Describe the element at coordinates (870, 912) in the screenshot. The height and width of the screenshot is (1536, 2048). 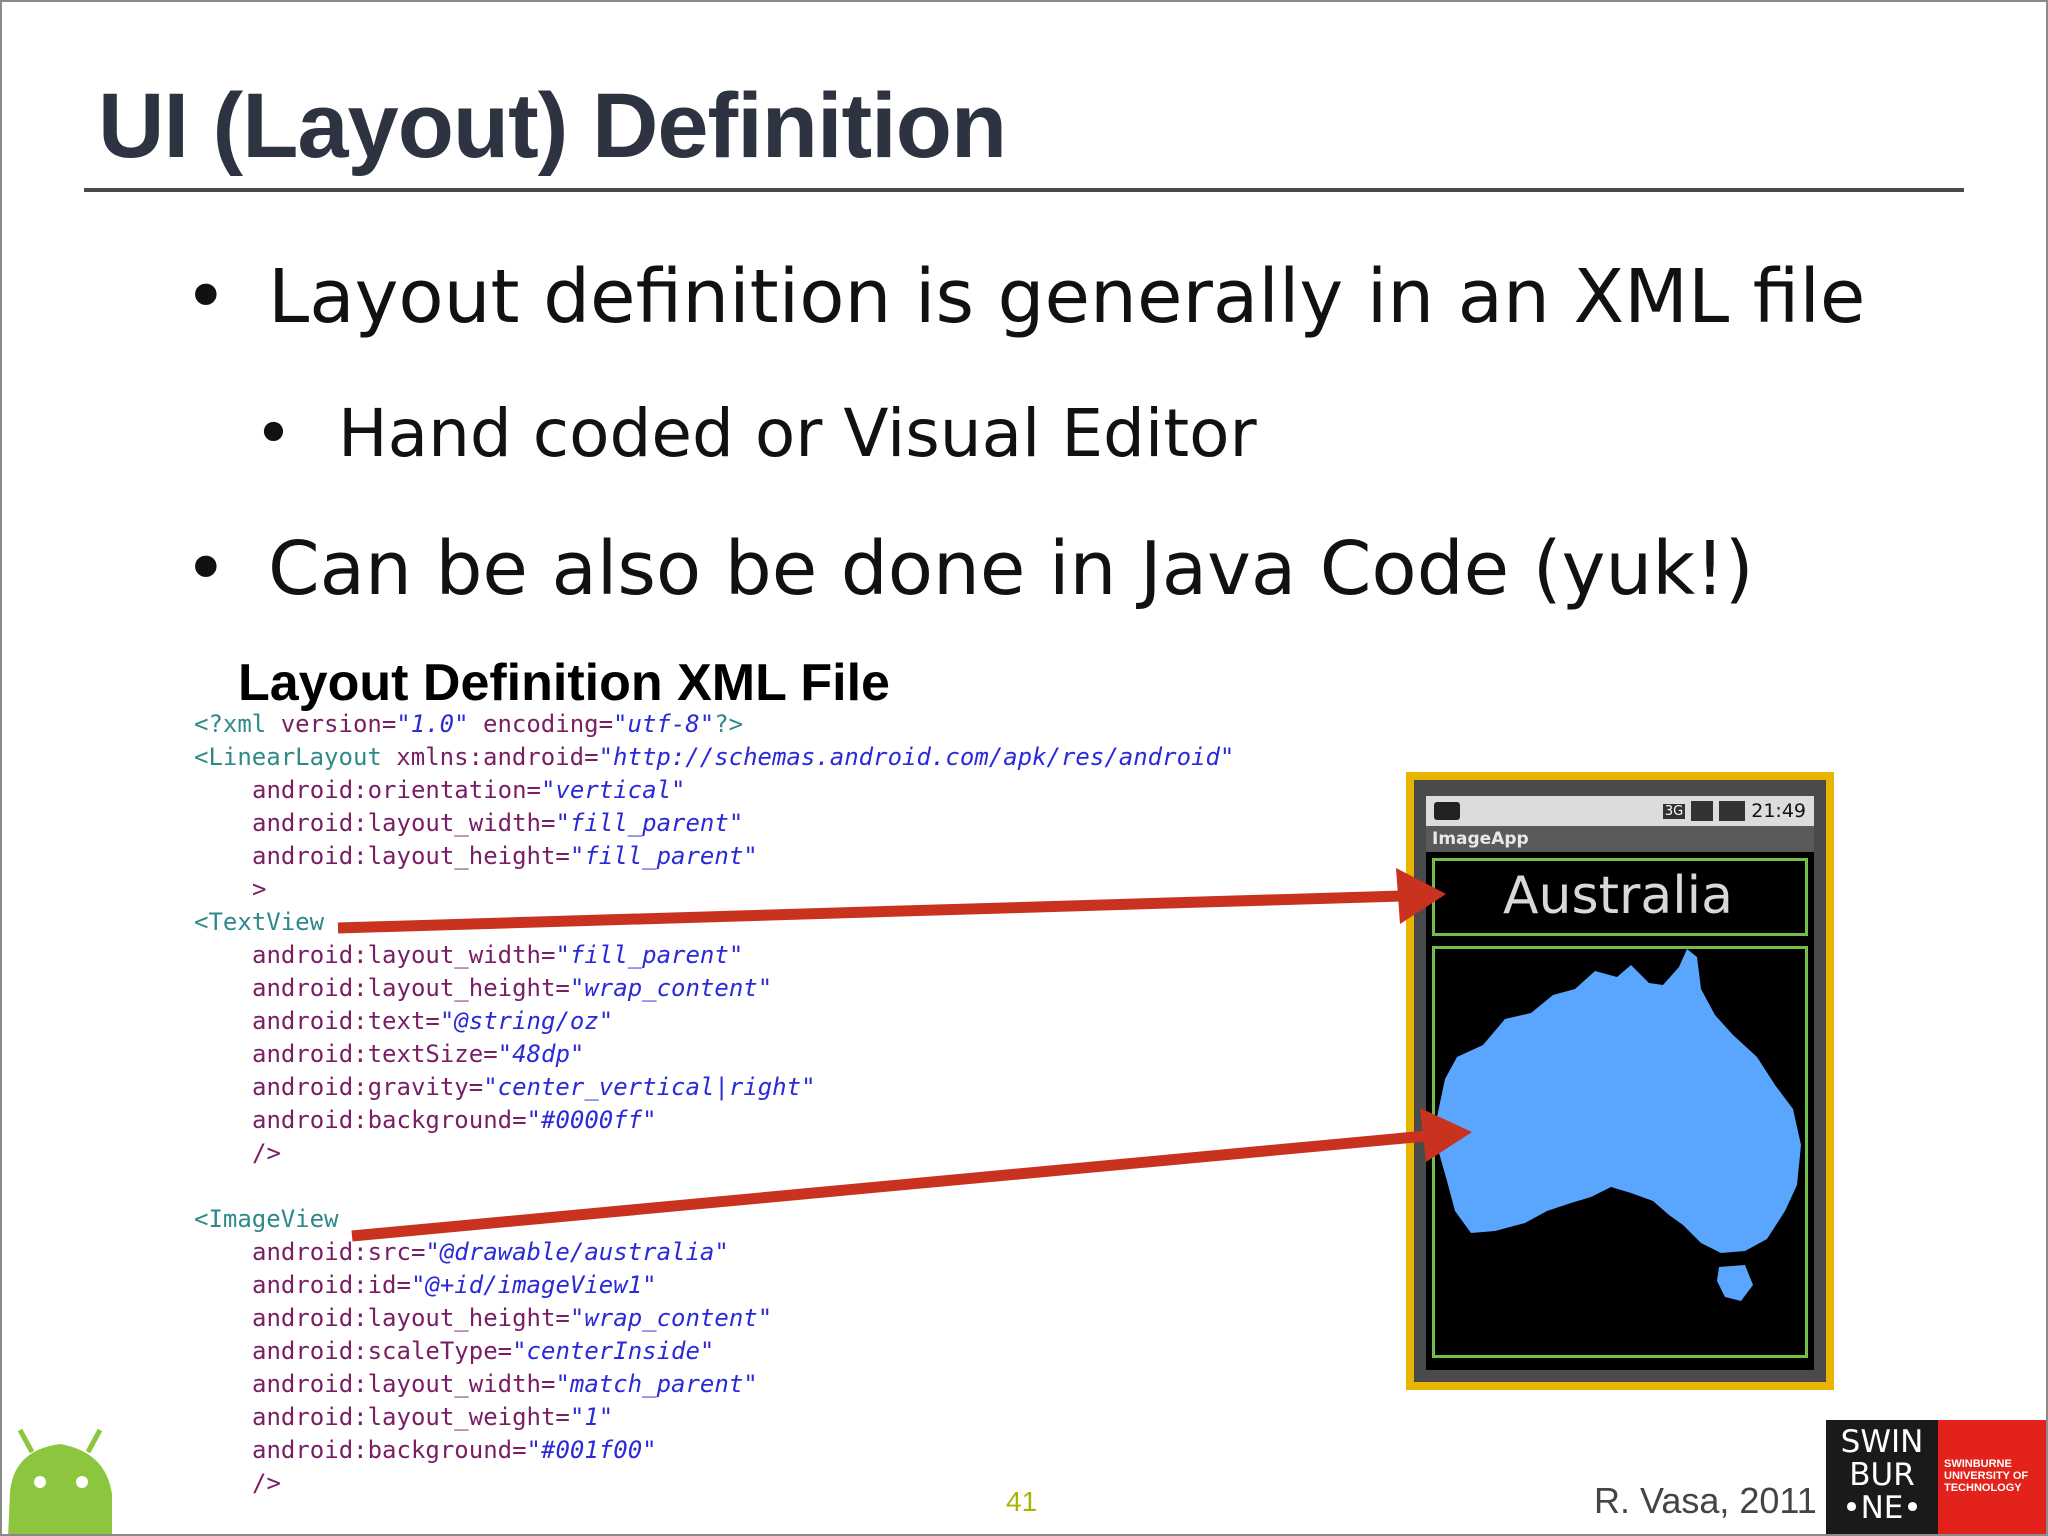
I see `textview-arrow` at that location.